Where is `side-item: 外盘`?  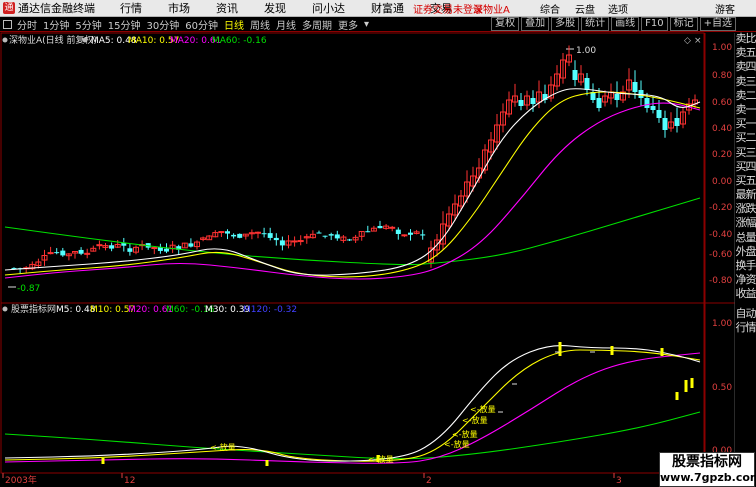
side-item: 外盘 is located at coordinates (745, 252).